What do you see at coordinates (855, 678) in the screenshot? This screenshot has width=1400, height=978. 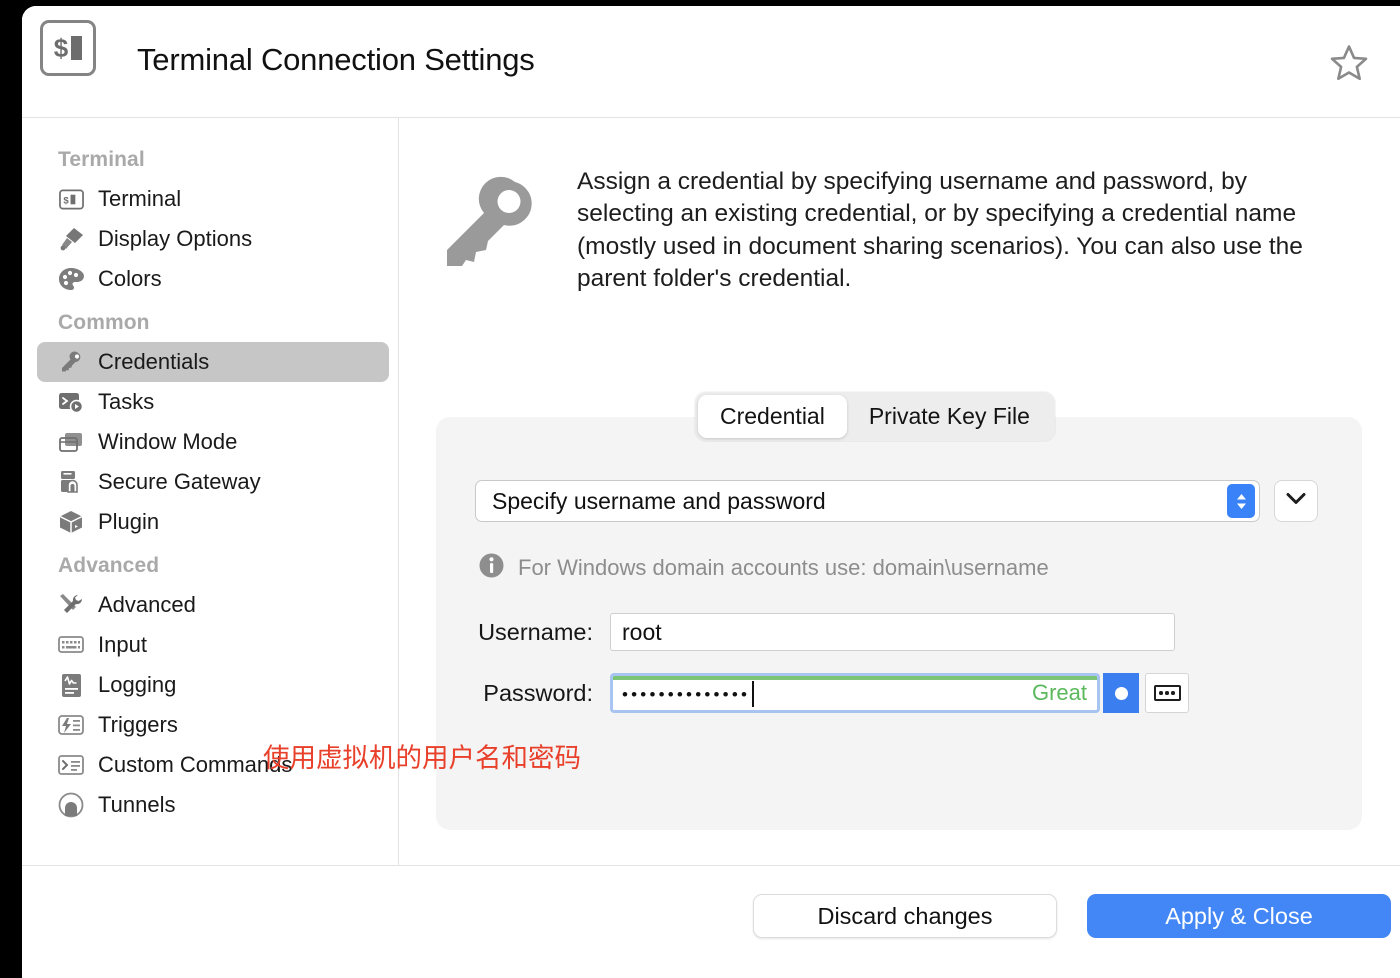 I see `password-strength-bar` at bounding box center [855, 678].